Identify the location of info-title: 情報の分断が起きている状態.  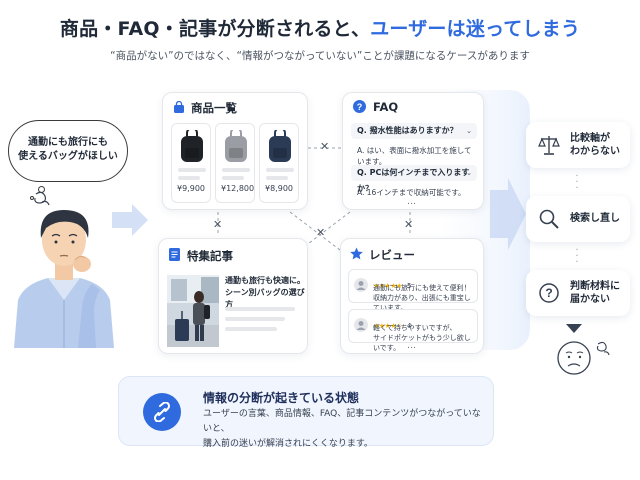
(281, 398).